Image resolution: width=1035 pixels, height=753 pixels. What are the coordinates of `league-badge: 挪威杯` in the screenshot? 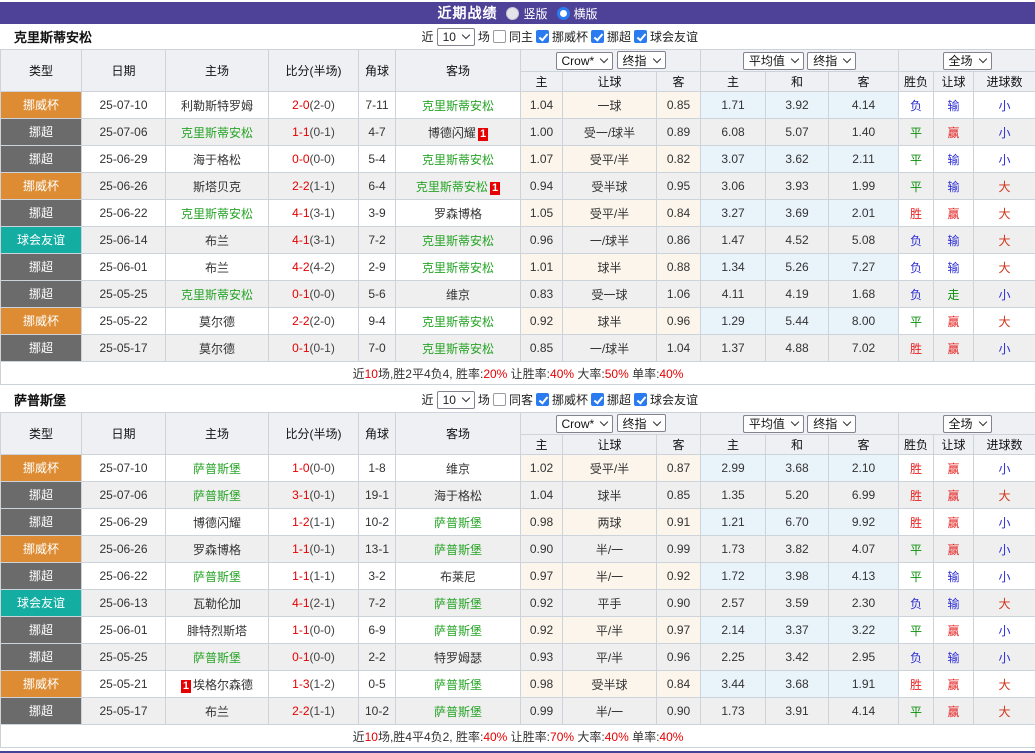 It's located at (41, 105).